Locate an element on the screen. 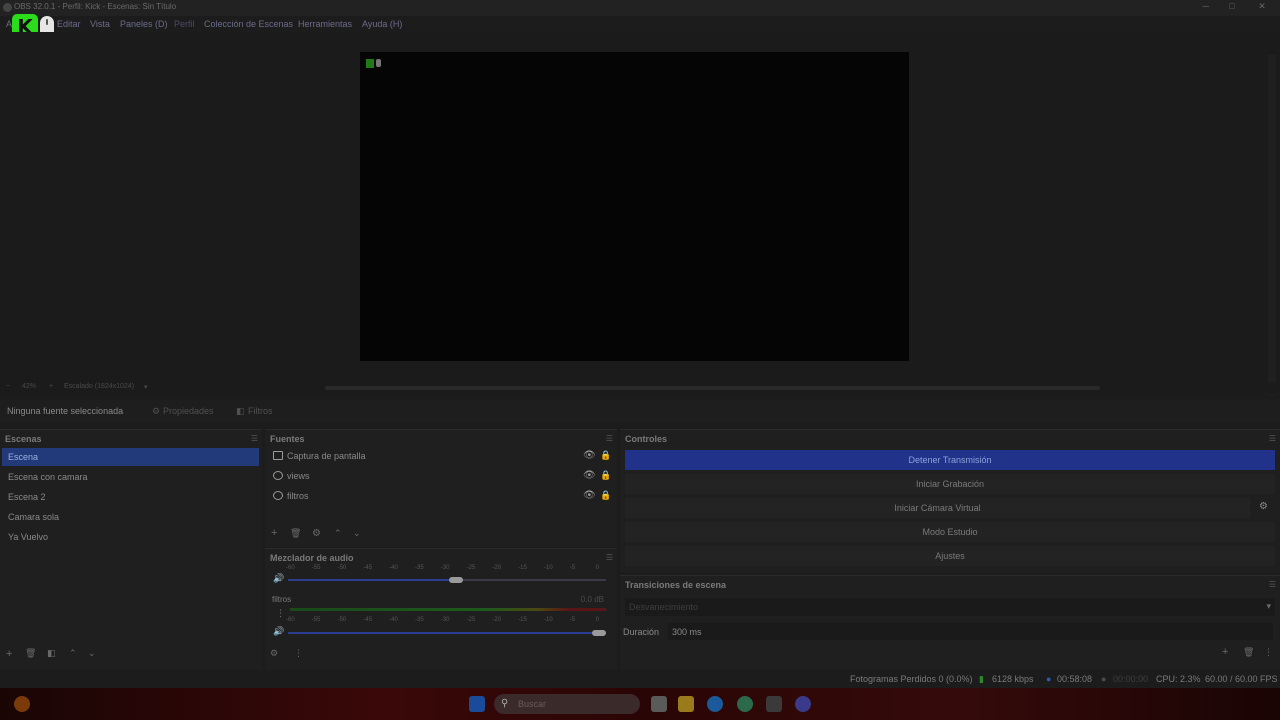  properties-button: Propiedades is located at coordinates (188, 411).